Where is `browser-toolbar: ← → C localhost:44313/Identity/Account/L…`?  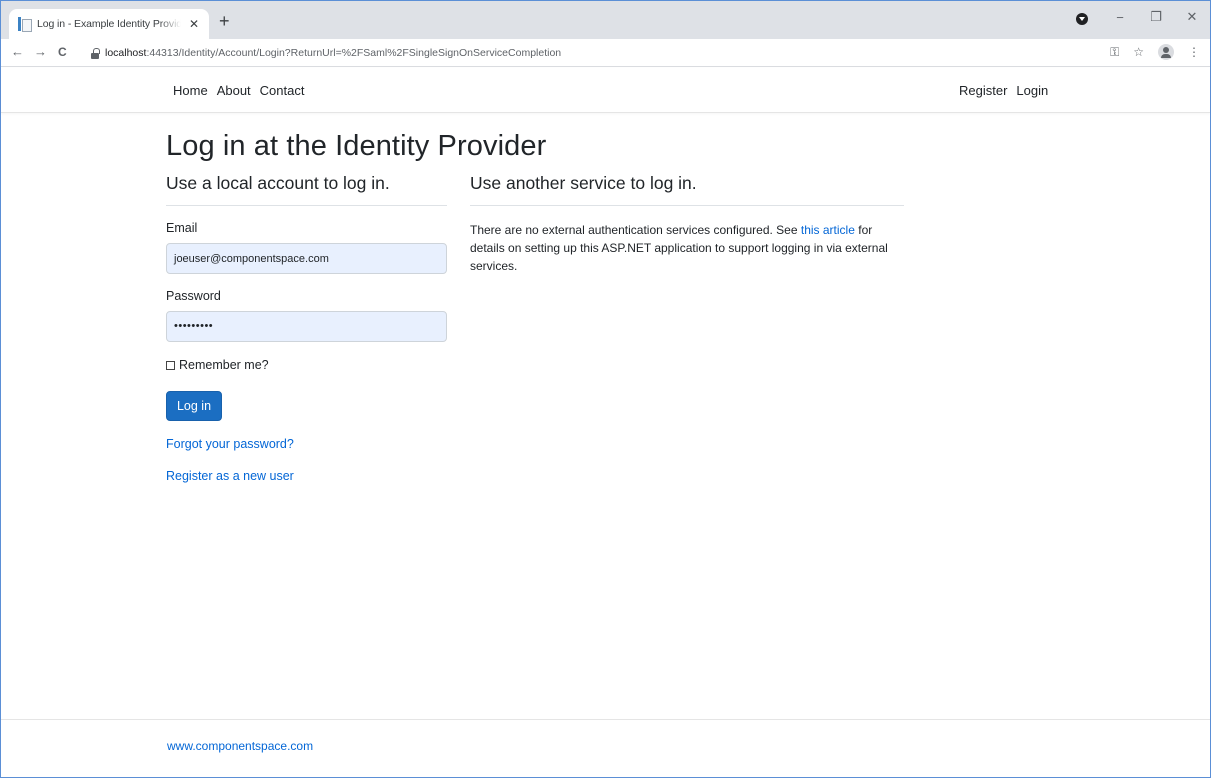 browser-toolbar: ← → C localhost:44313/Identity/Account/L… is located at coordinates (605, 53).